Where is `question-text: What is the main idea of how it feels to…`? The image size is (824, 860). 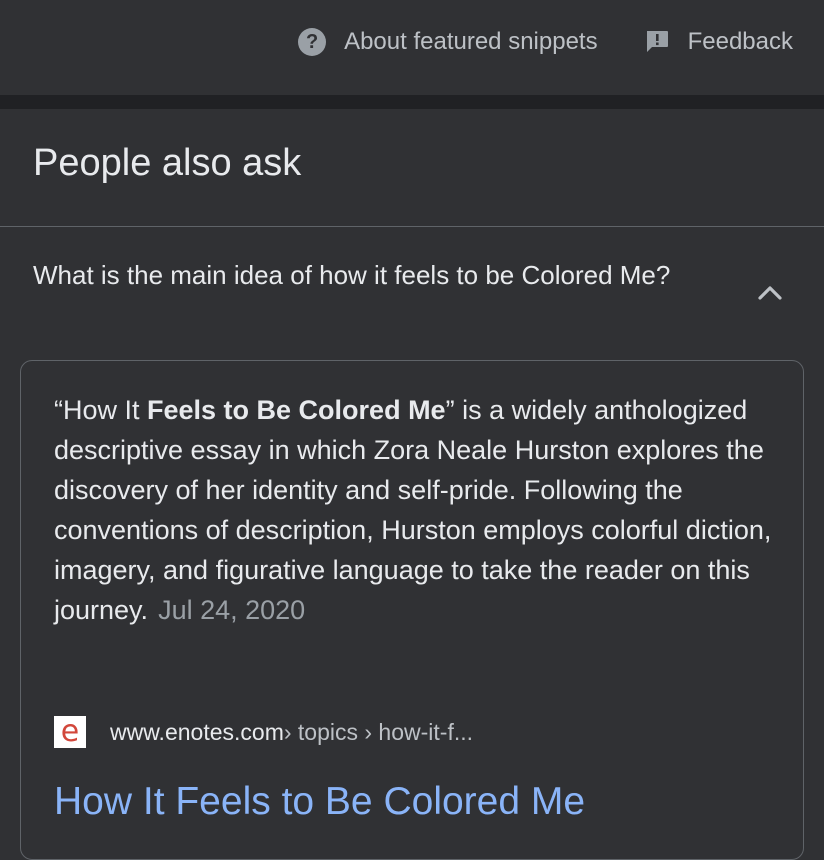
question-text: What is the main idea of how it feels to… is located at coordinates (383, 275).